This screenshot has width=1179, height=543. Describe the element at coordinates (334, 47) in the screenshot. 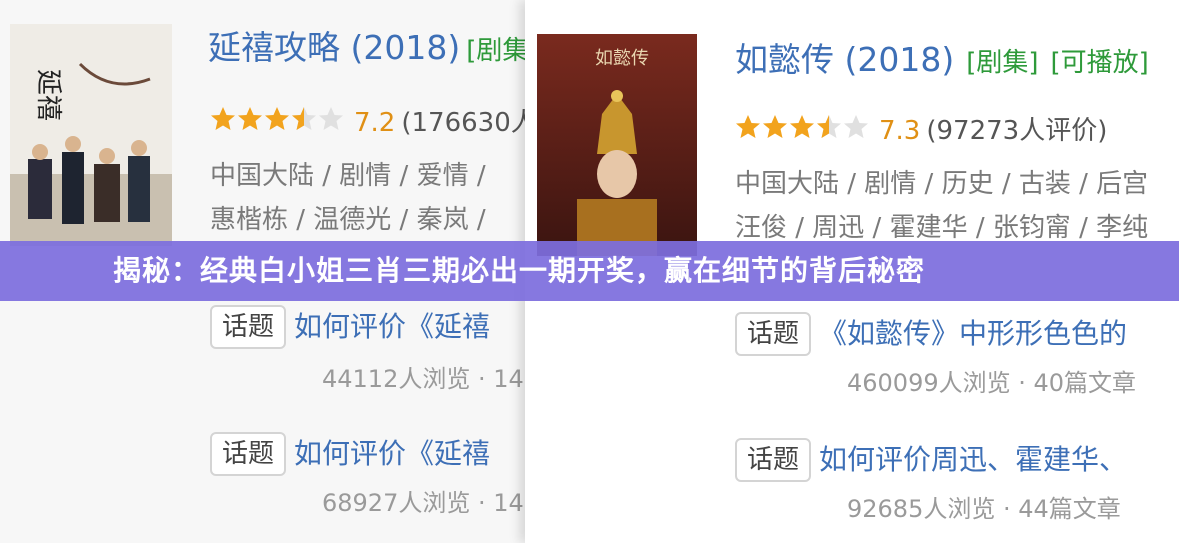

I see `movie-title: 延禧攻略 (2018)` at that location.